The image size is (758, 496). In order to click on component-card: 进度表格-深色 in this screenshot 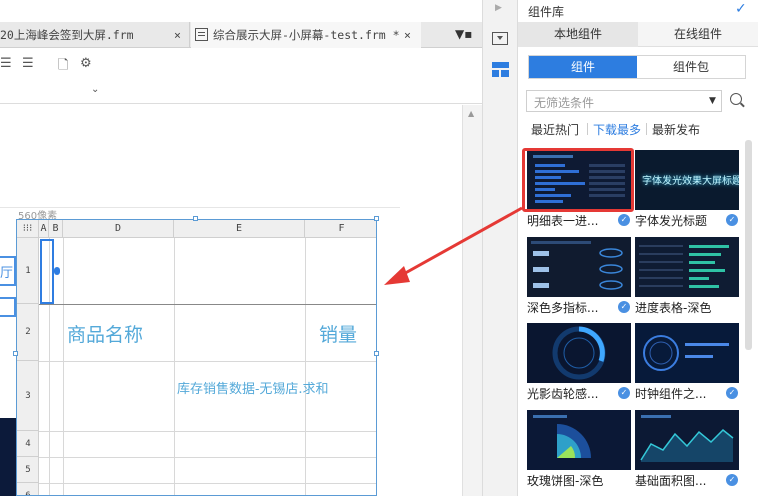, I will do `click(687, 277)`.